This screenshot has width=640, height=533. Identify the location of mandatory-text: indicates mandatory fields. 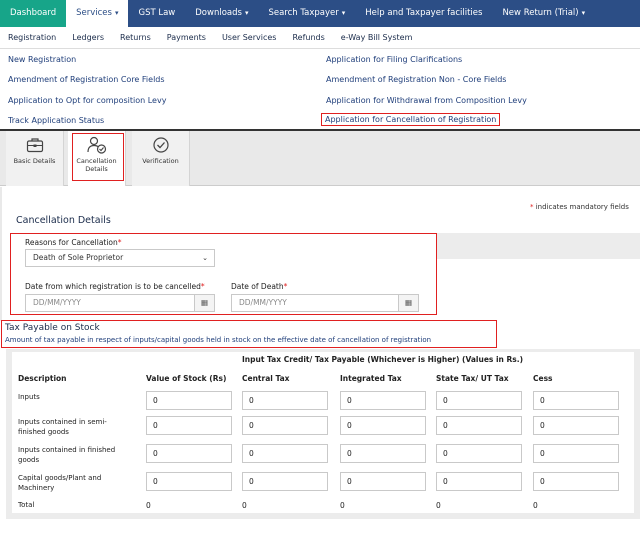
(581, 207).